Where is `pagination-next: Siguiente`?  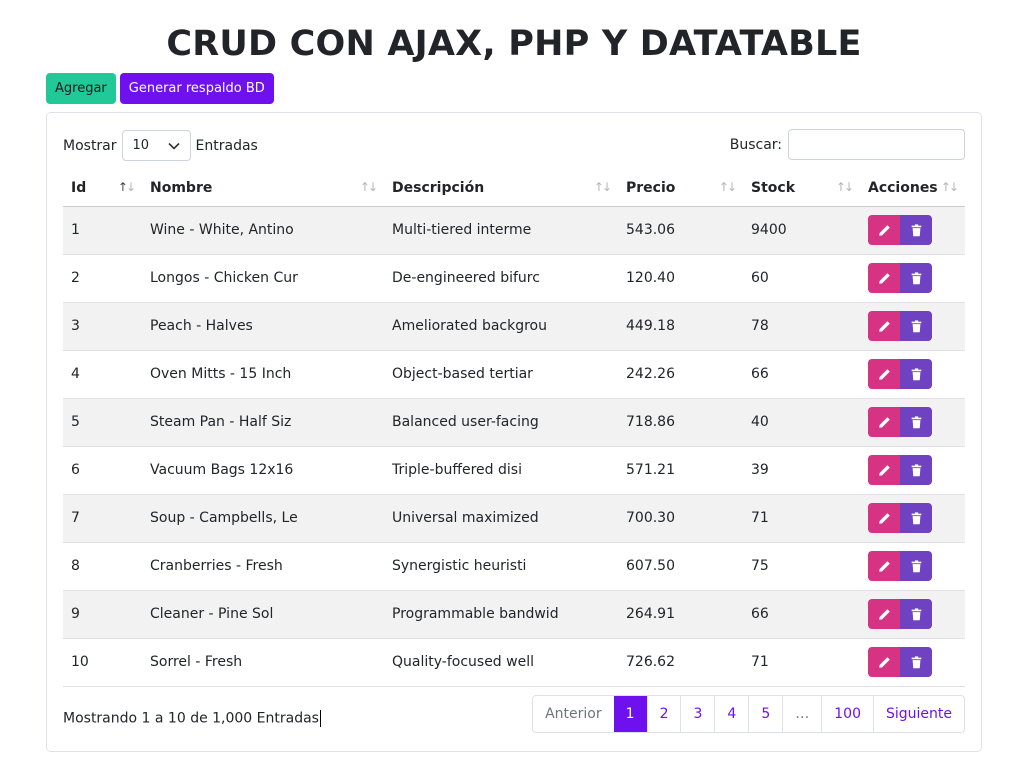
pagination-next: Siguiente is located at coordinates (918, 714).